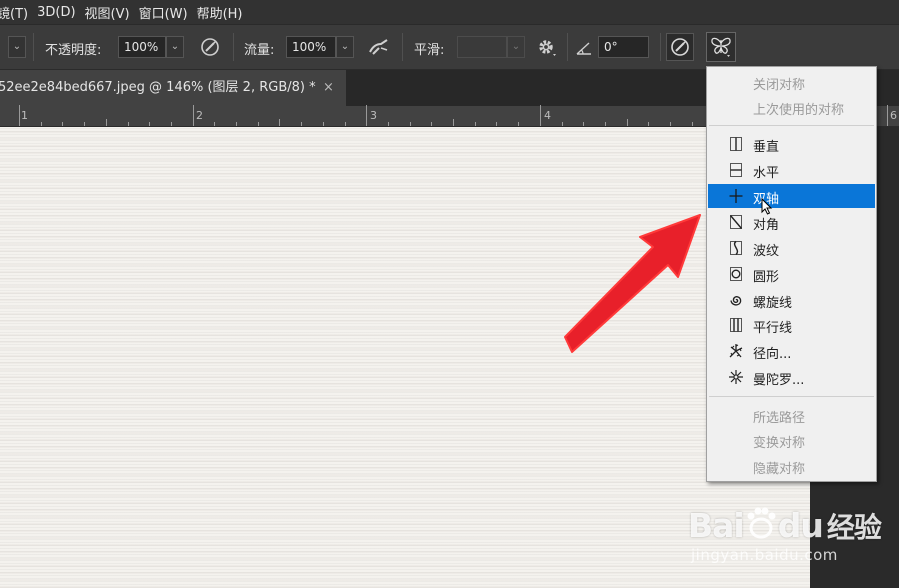 The image size is (899, 588). I want to click on menu-3d: 3D(D), so click(60, 12).